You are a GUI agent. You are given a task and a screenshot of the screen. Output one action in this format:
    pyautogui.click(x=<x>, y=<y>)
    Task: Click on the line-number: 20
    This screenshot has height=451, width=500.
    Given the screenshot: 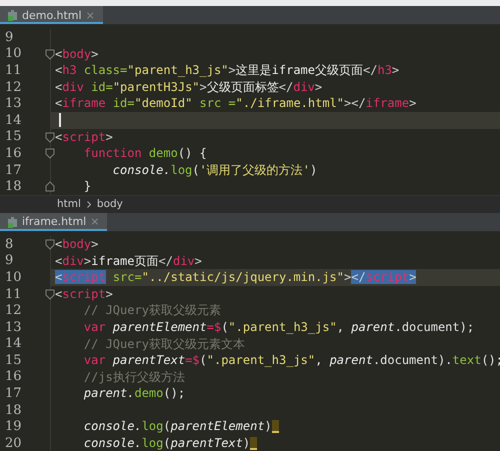 What is the action you would take?
    pyautogui.click(x=13, y=443)
    